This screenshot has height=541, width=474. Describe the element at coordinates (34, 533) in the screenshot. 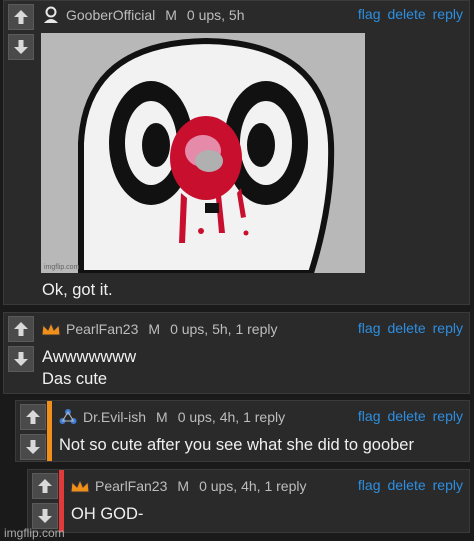

I see `site-watermark: imgflip.com` at that location.